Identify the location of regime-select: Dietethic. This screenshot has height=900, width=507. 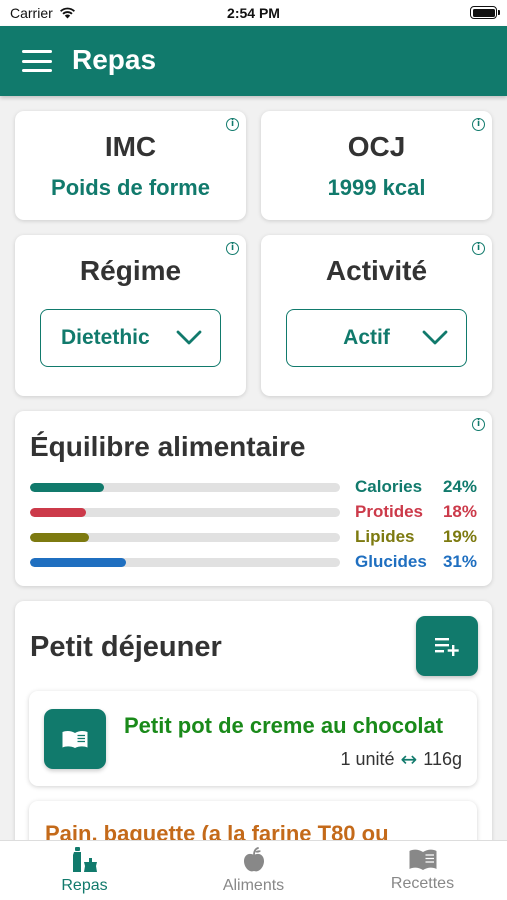
(130, 338).